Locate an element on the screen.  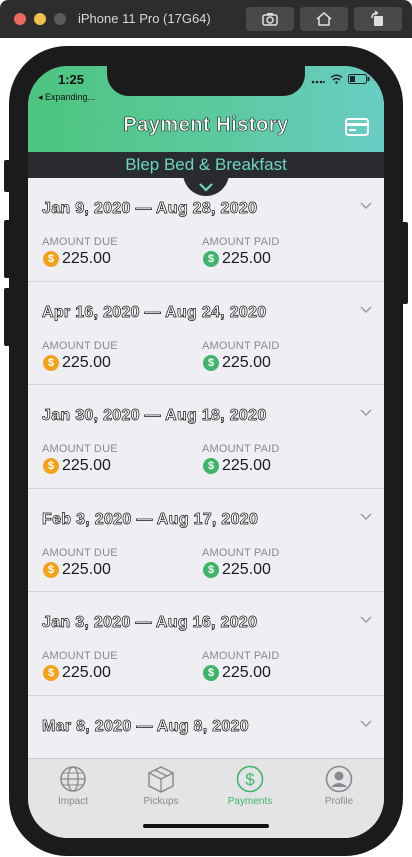
rotate-button is located at coordinates (378, 19).